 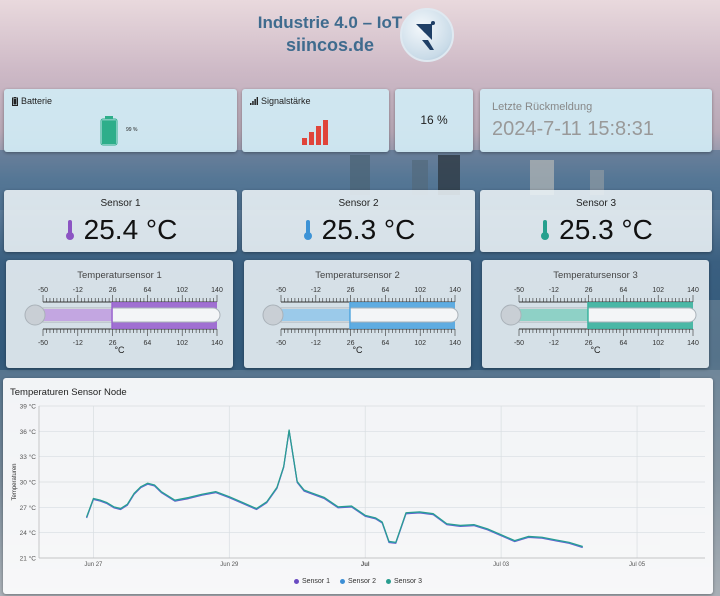 What do you see at coordinates (28, 533) in the screenshot?
I see `y-tick-label: 24 °C` at bounding box center [28, 533].